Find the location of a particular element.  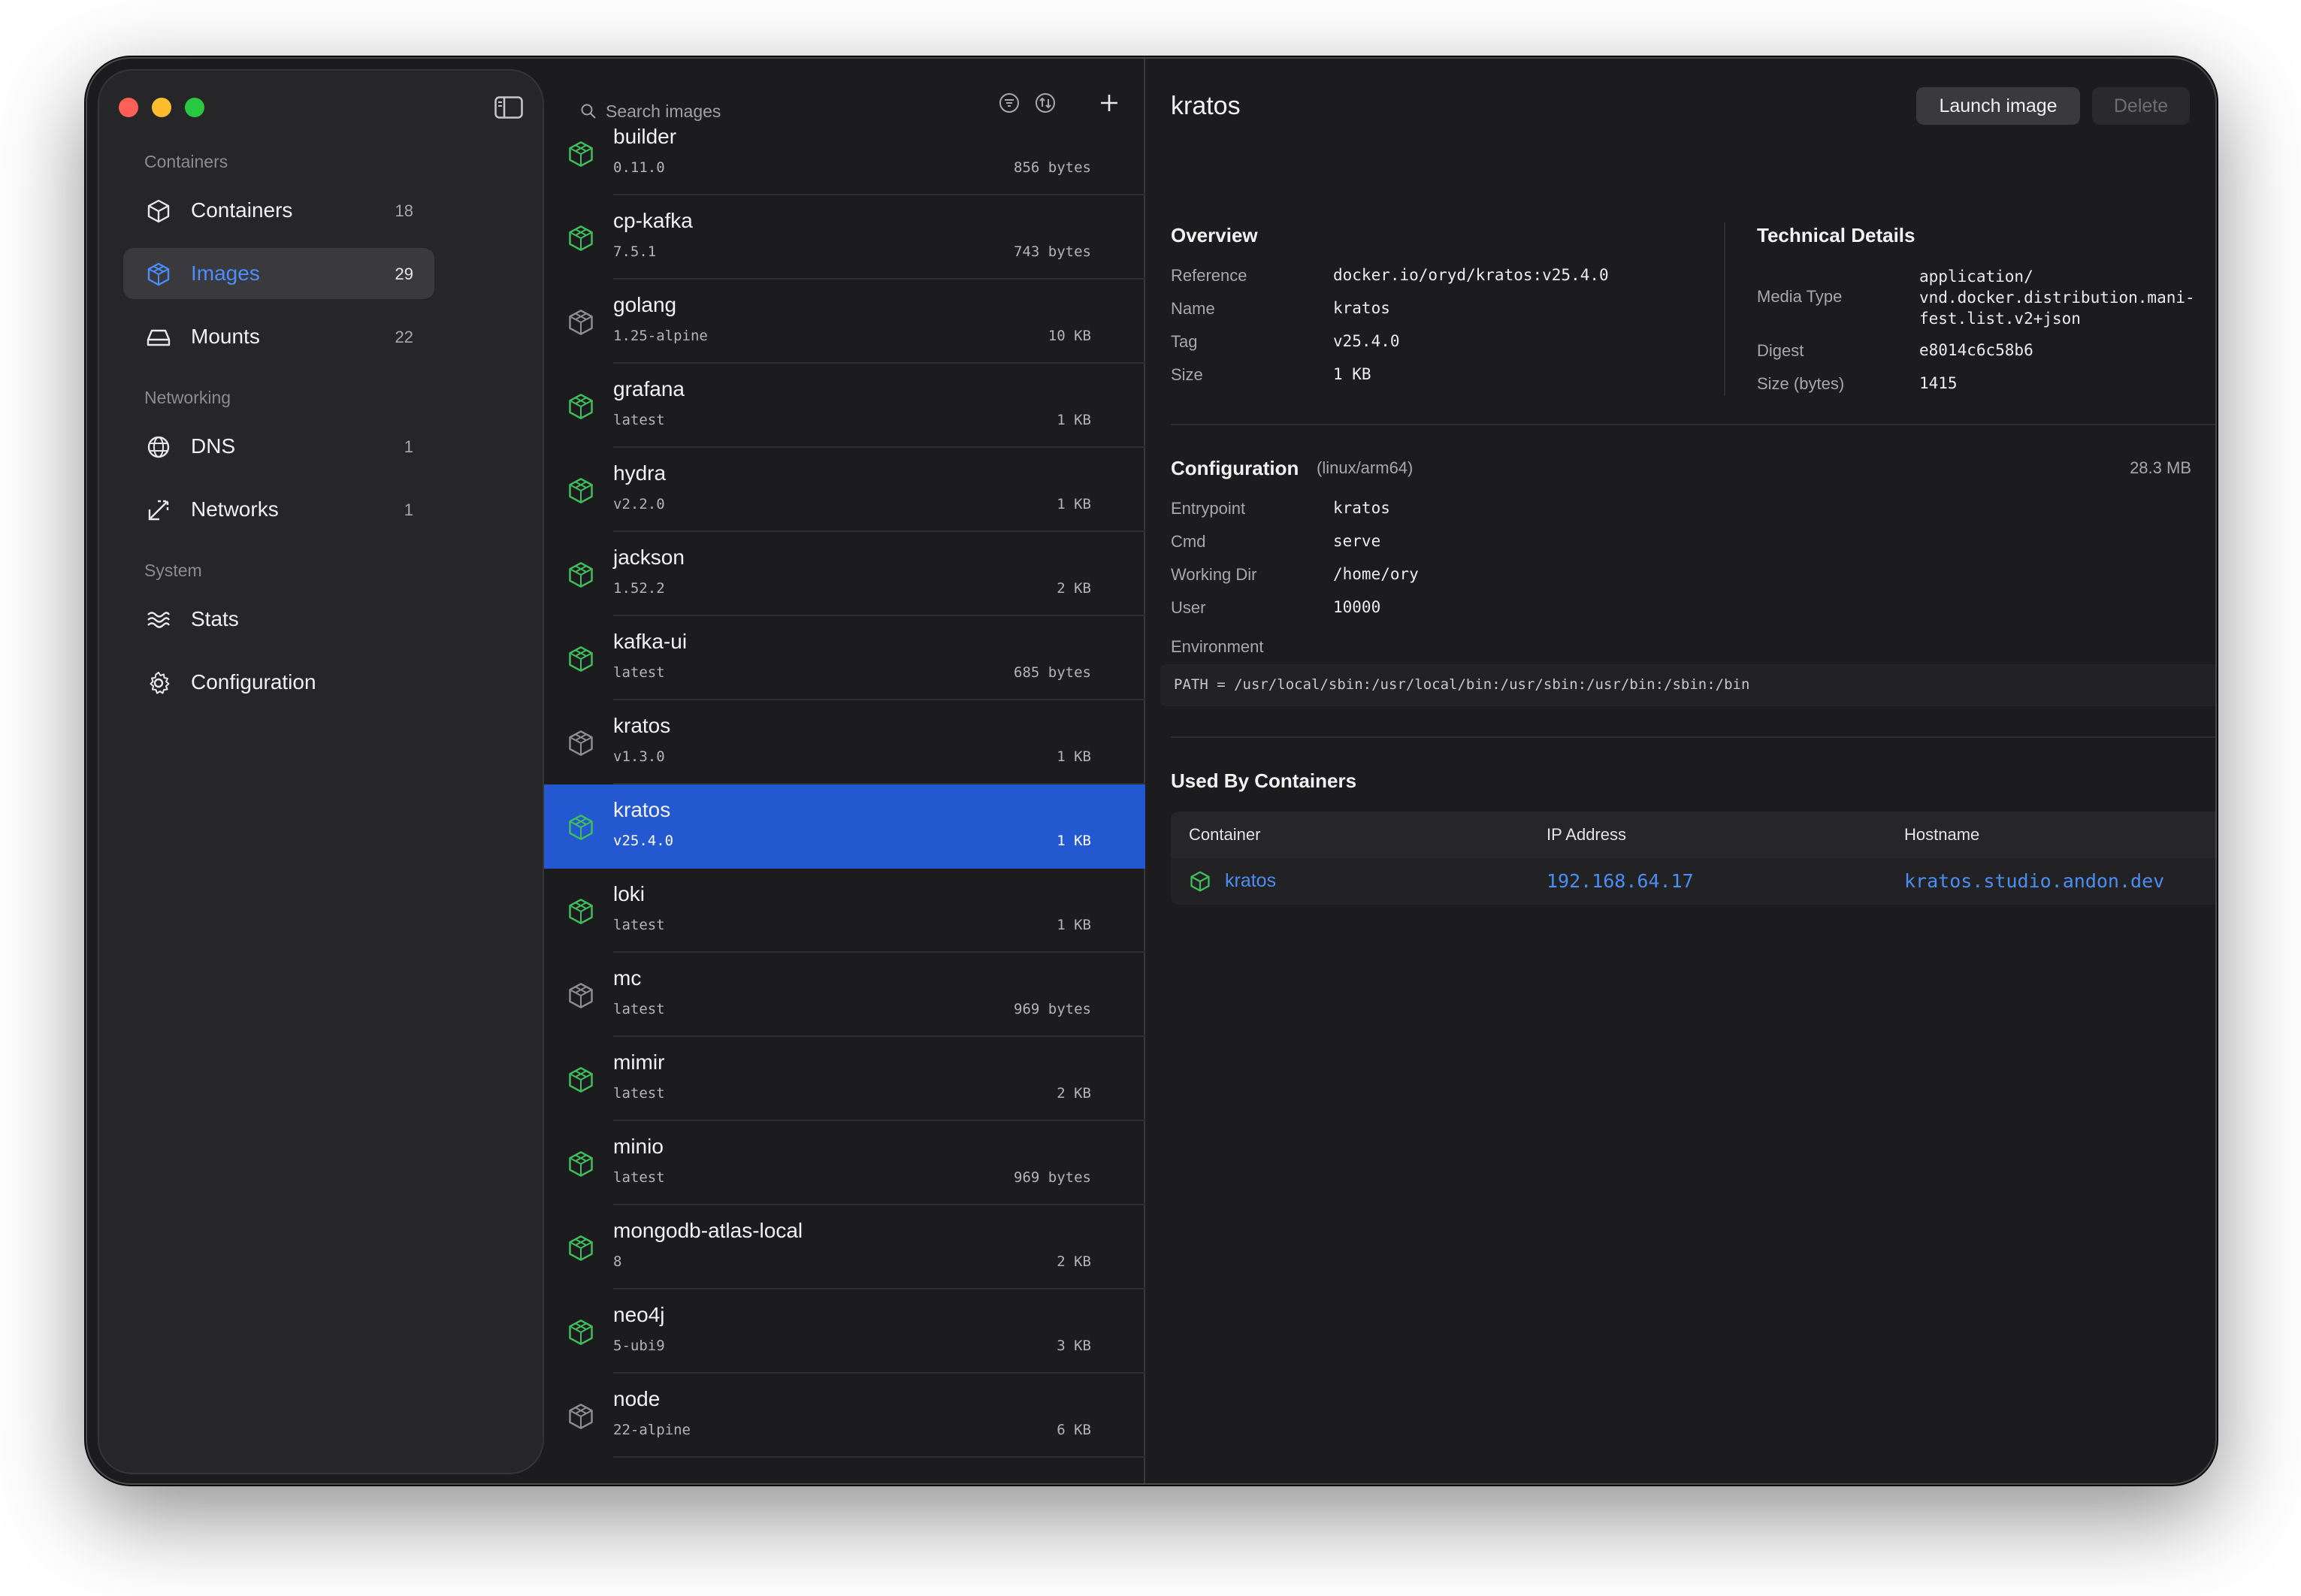

list-item: loki latest 1 KB is located at coordinates (845, 911).